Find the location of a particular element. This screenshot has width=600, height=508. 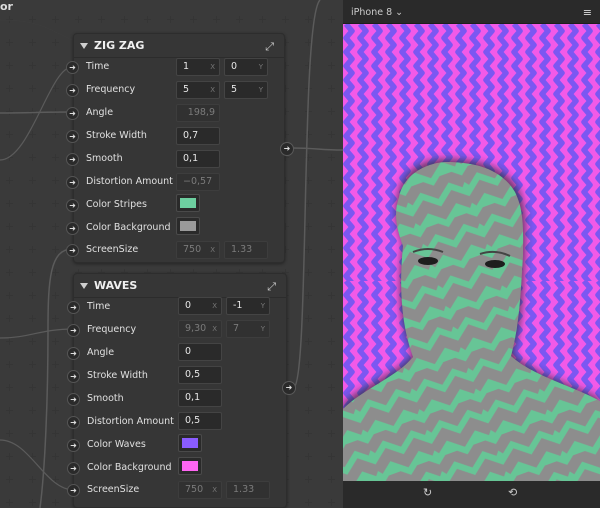

right-eye is located at coordinates (495, 264).